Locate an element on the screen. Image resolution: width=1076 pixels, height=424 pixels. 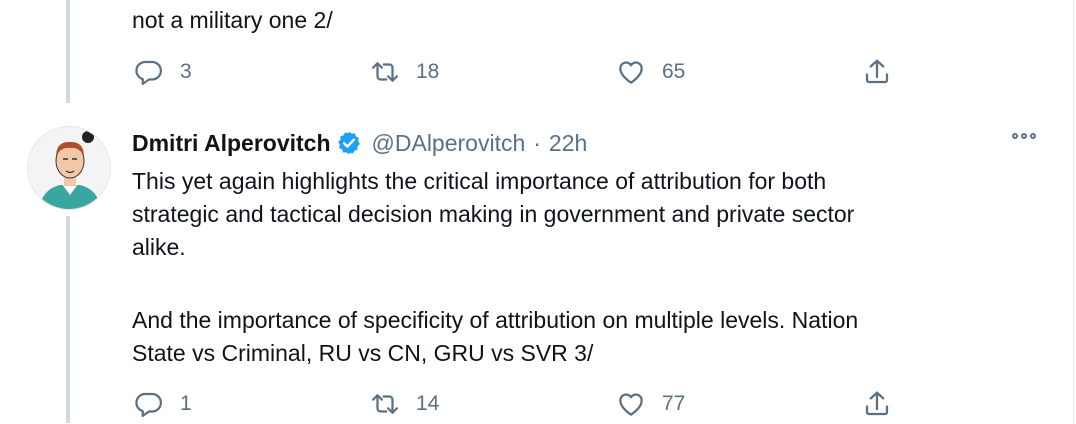
share-button is located at coordinates (877, 406).